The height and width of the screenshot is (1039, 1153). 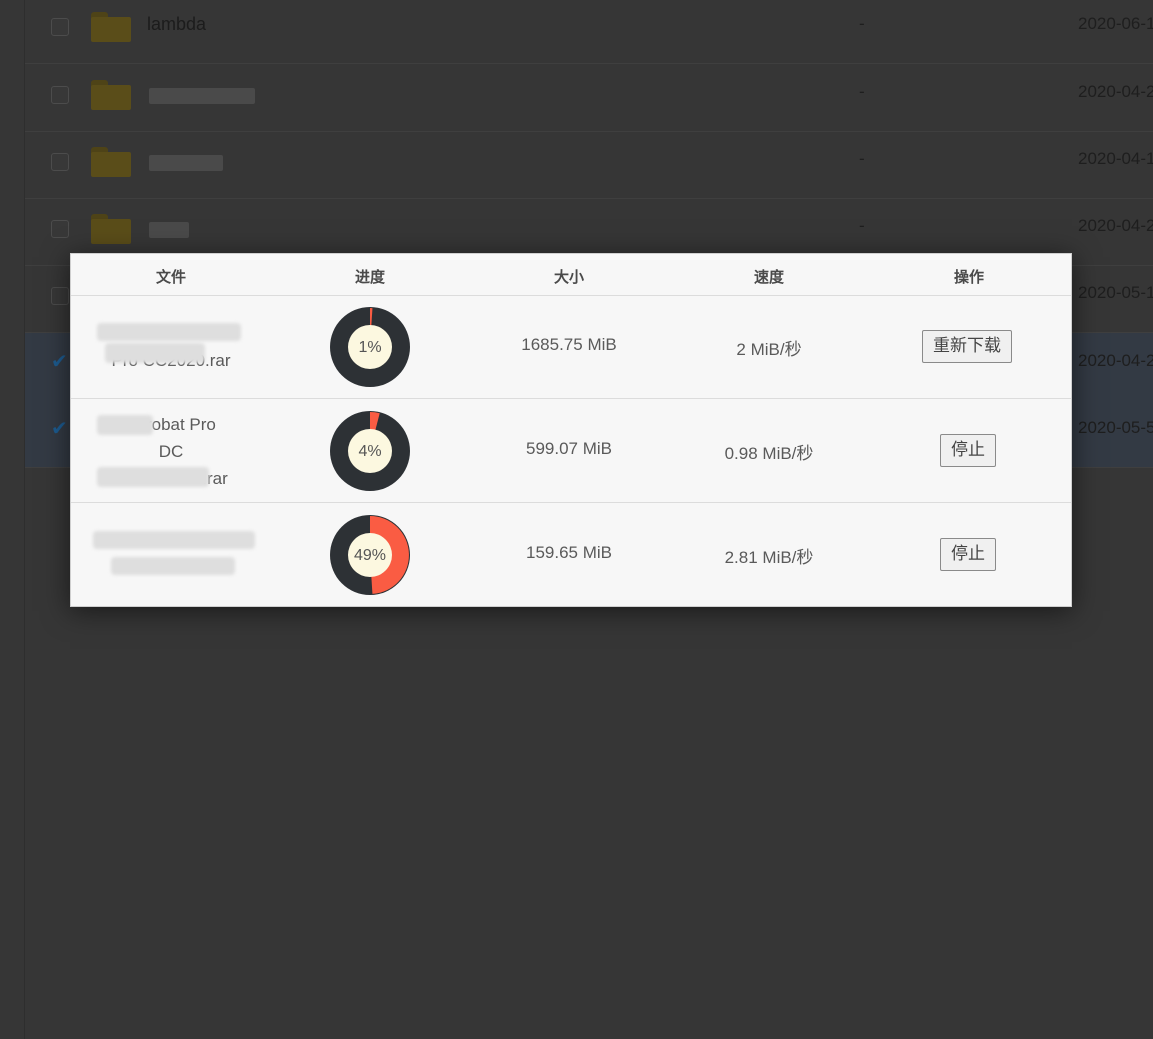 What do you see at coordinates (568, 277) in the screenshot?
I see `column-header-size: 大小` at bounding box center [568, 277].